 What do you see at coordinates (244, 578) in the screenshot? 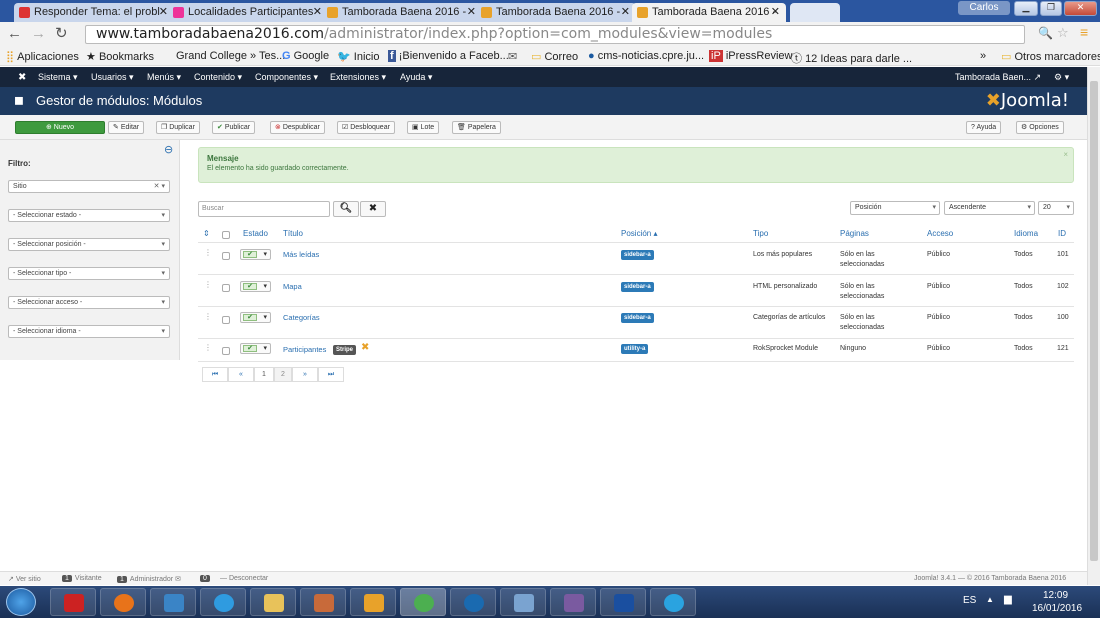
I see `logout-link: — Desconectar` at bounding box center [244, 578].